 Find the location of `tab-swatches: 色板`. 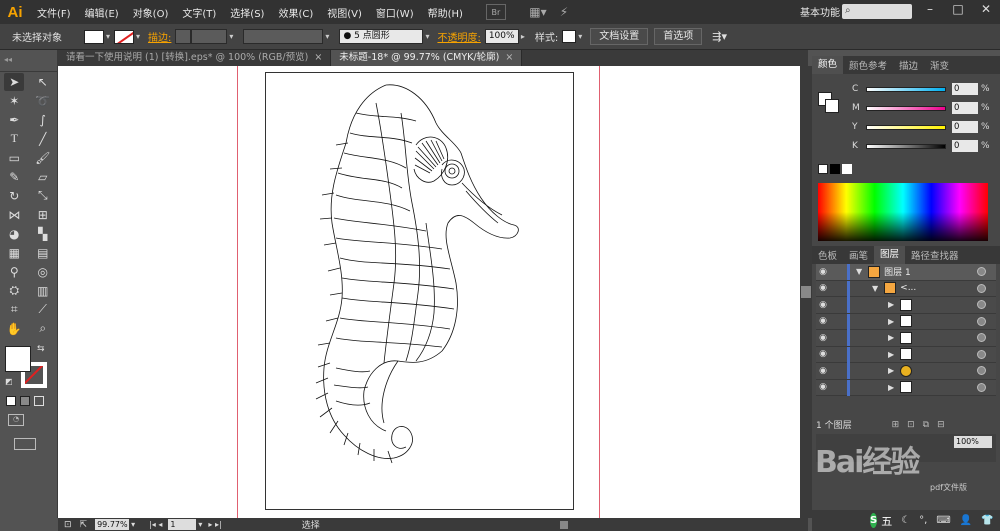

tab-swatches: 色板 is located at coordinates (827, 255).